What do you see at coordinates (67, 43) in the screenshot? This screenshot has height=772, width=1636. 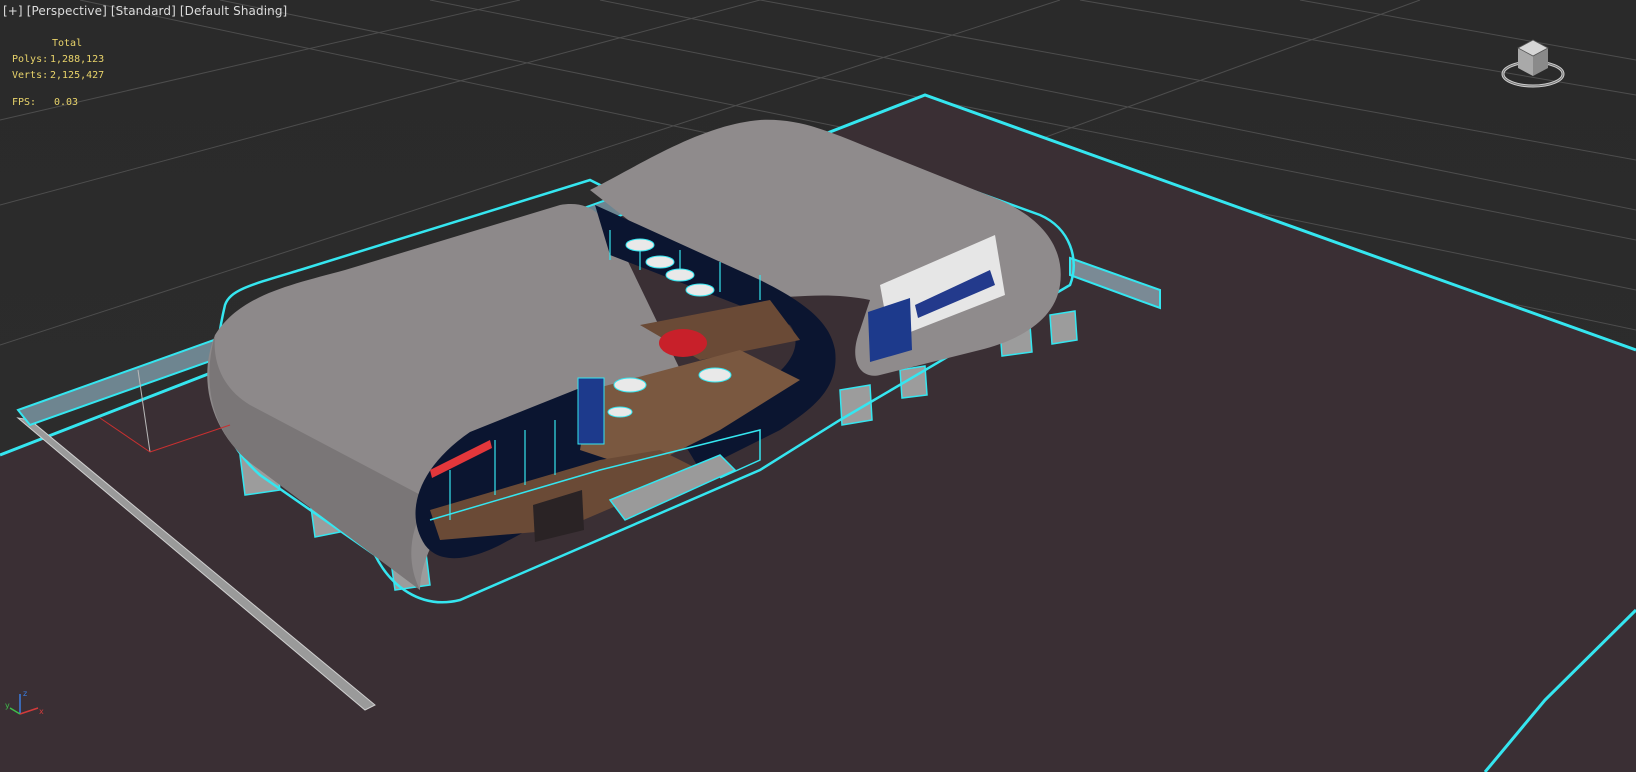 I see `stats-header: Total` at bounding box center [67, 43].